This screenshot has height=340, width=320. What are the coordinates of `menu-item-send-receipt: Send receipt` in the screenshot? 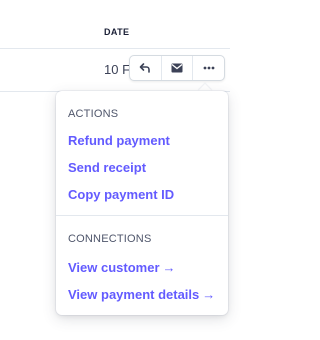 It's located at (107, 167).